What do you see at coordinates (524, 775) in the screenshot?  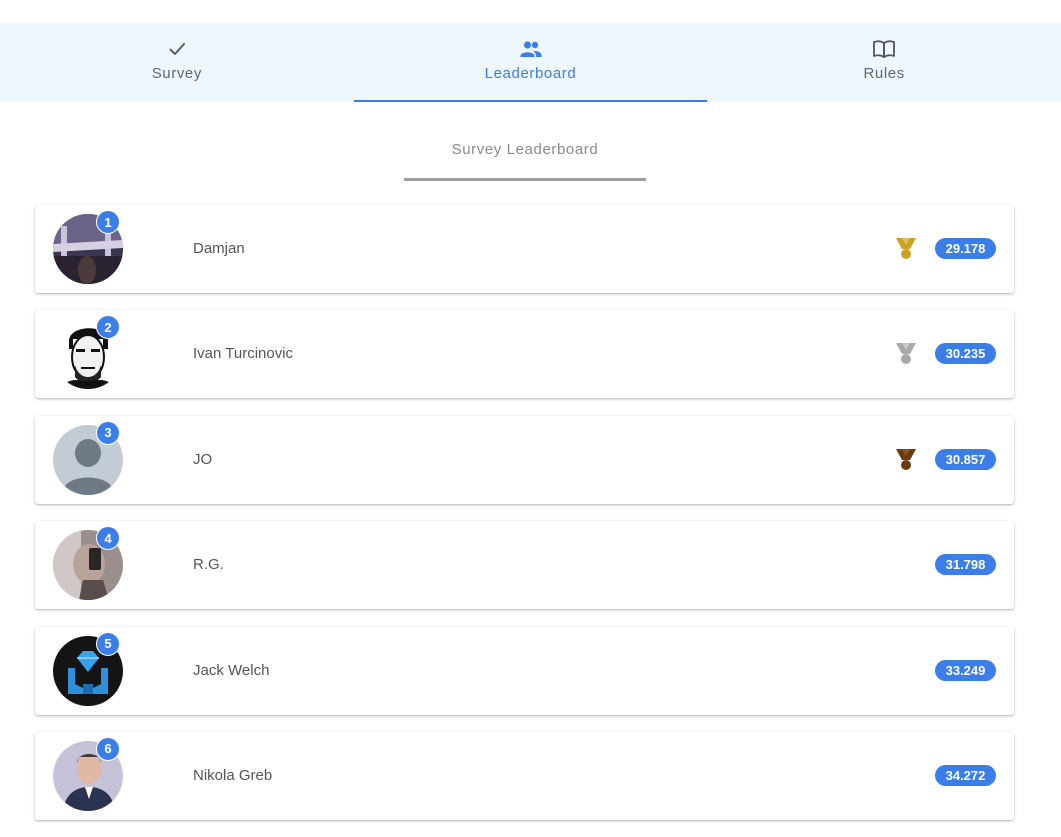 I see `leaderboard-row: 6 Nikola Greb 34.272` at bounding box center [524, 775].